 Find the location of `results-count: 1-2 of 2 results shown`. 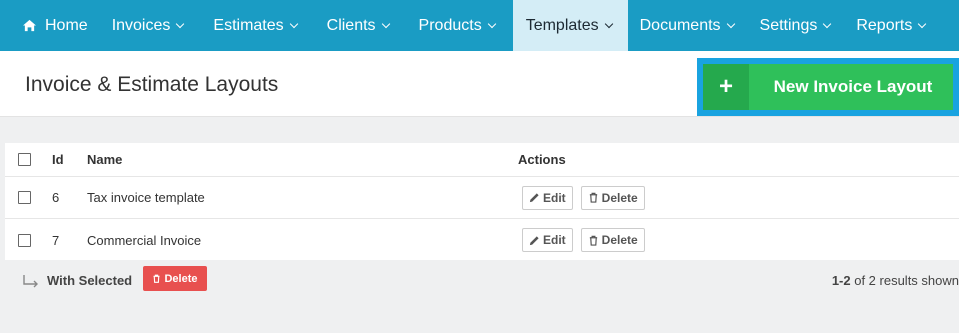

results-count: 1-2 of 2 results shown is located at coordinates (895, 280).